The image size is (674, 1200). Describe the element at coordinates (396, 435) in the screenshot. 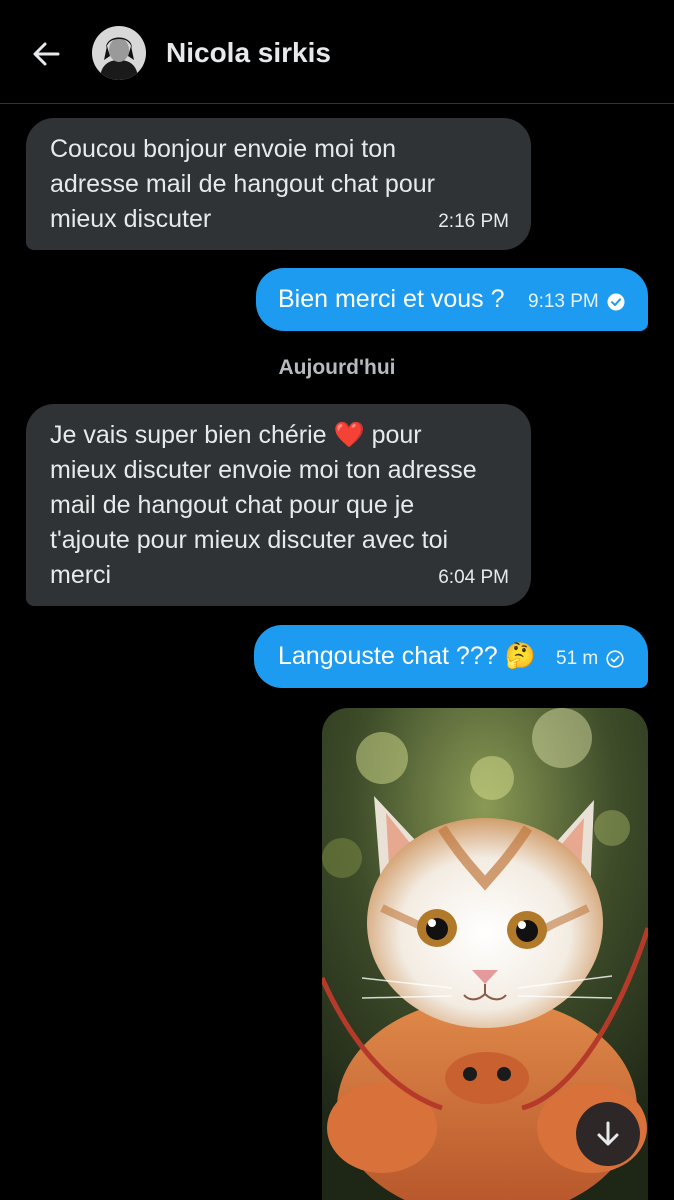

I see `message-line-end: pour` at that location.